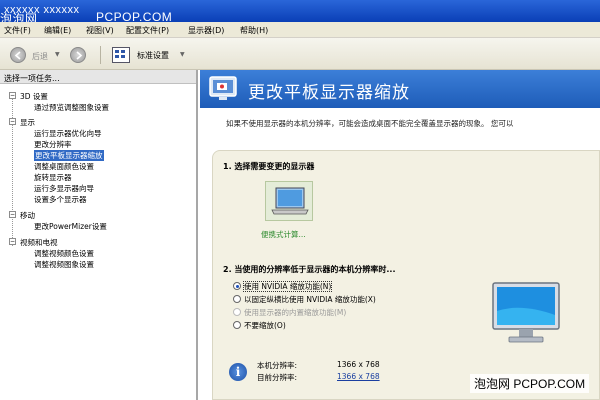 This screenshot has height=400, width=600. I want to click on page-description: 如果不使用显示器的本机分辨率，可能会造成桌面不能完全覆盖显示器的现象。 您可以, so click(370, 123).